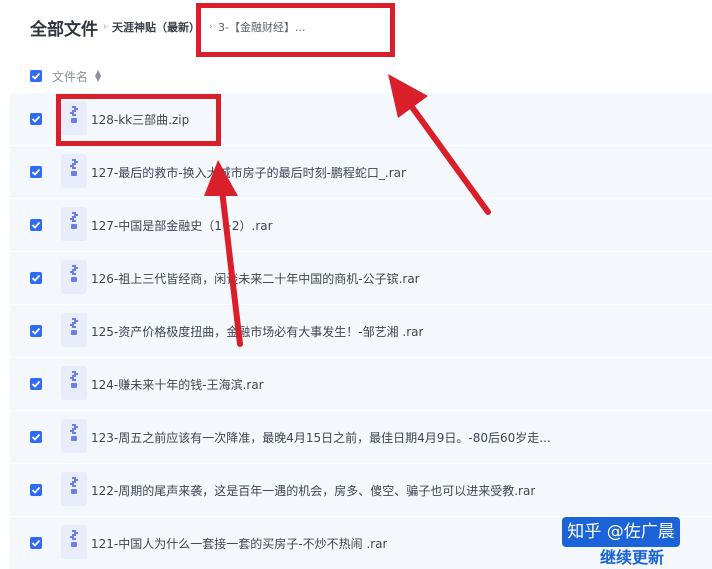 This screenshot has width=712, height=569. I want to click on select-all-checkbox, so click(36, 76).